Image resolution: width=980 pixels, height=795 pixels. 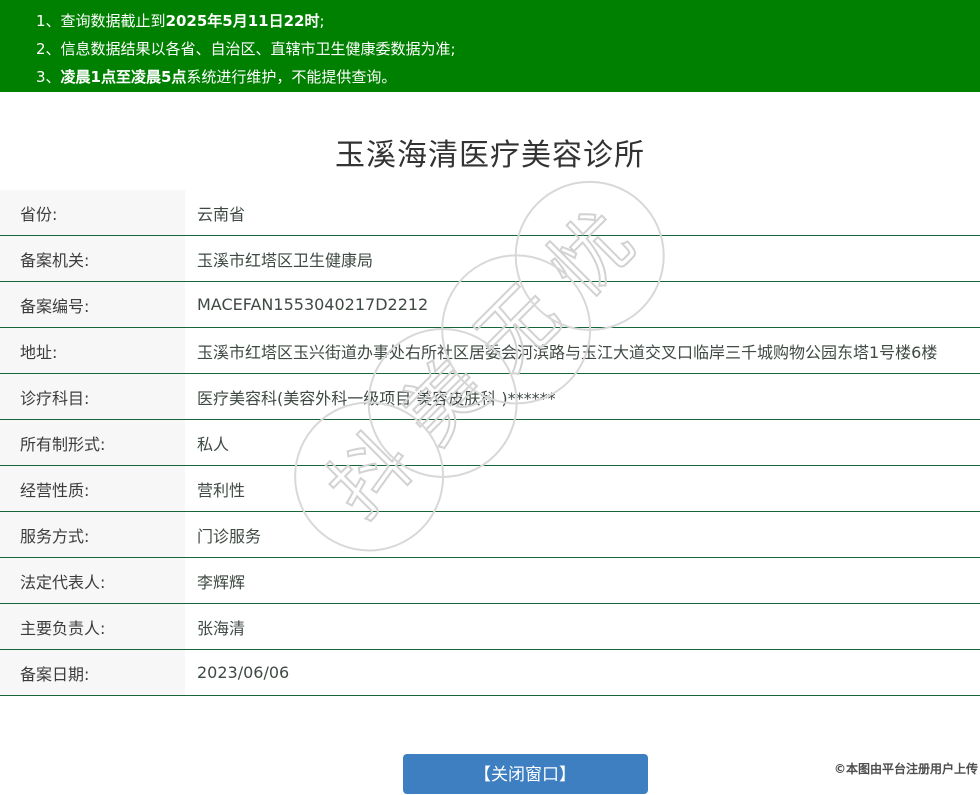 I want to click on field-label: 所有制形式:, so click(x=92, y=442).